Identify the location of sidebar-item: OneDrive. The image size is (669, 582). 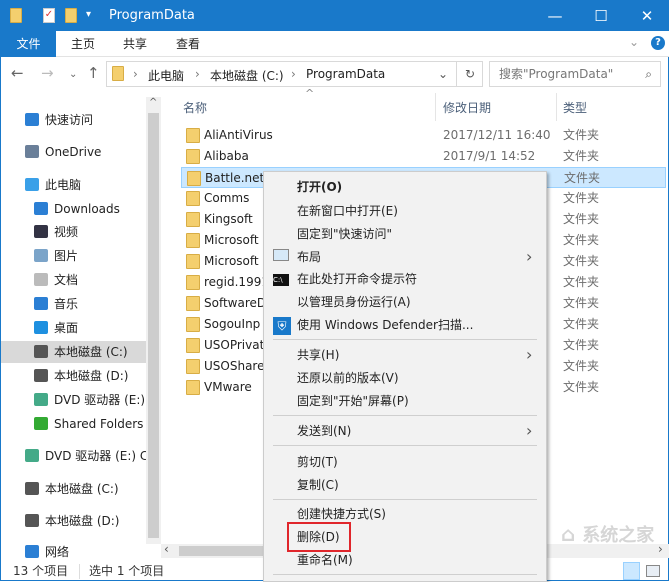
(73, 152).